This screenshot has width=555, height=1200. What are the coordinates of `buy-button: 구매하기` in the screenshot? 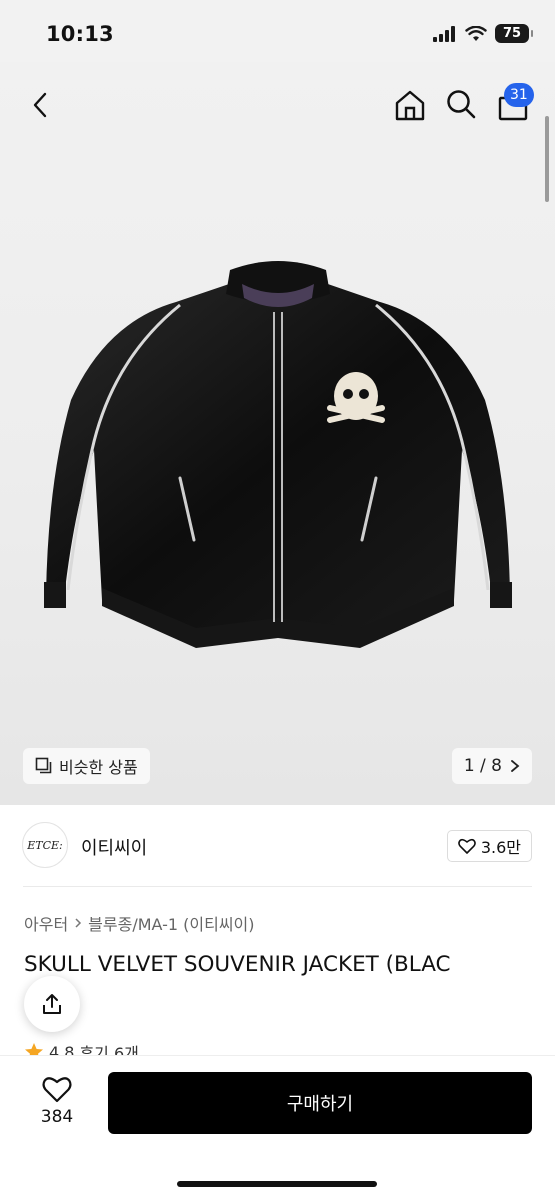 It's located at (320, 1103).